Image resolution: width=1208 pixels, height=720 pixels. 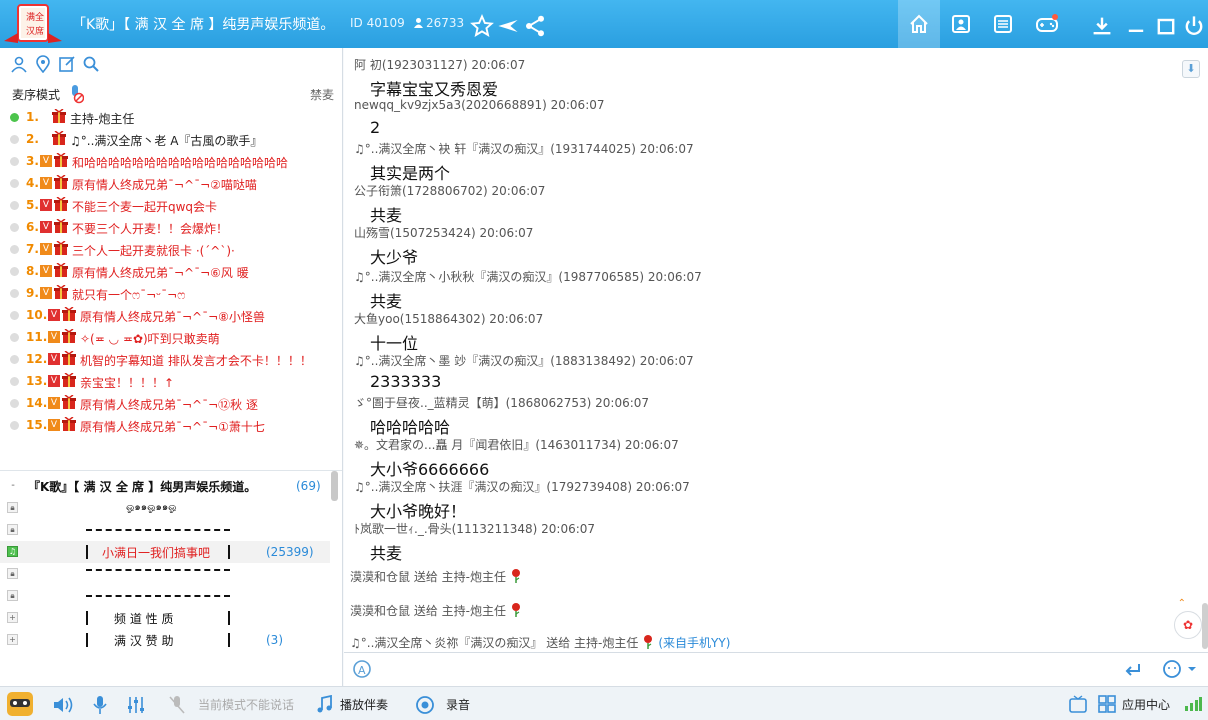 What do you see at coordinates (1194, 26) in the screenshot?
I see `power-icon` at bounding box center [1194, 26].